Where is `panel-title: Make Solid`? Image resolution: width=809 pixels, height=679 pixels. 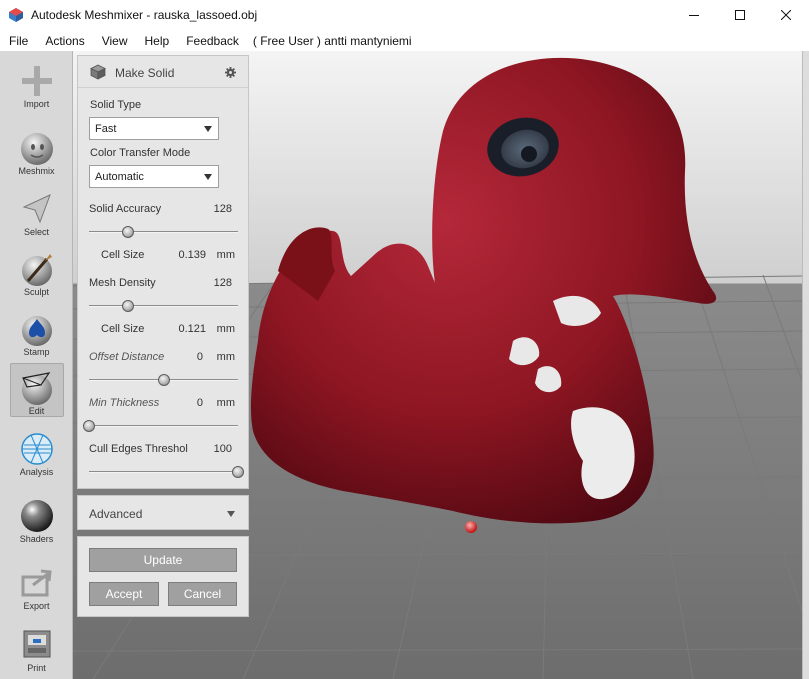 panel-title: Make Solid is located at coordinates (145, 73).